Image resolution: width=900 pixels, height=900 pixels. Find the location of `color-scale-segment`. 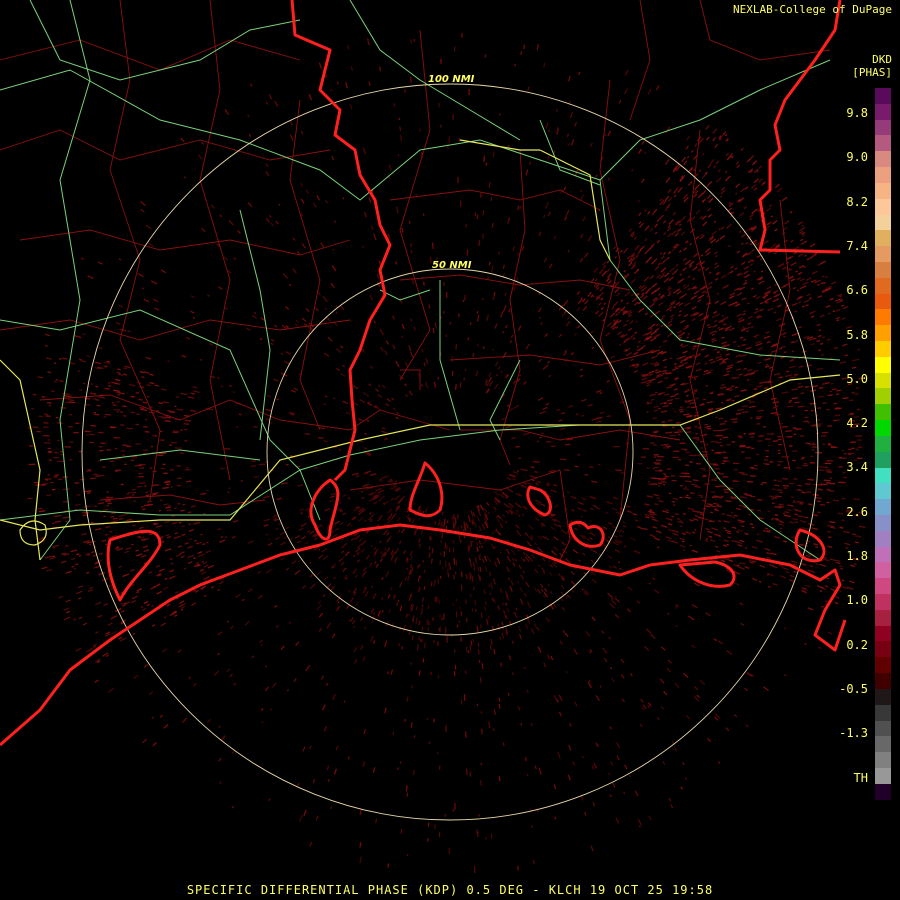

color-scale-segment is located at coordinates (883, 159).